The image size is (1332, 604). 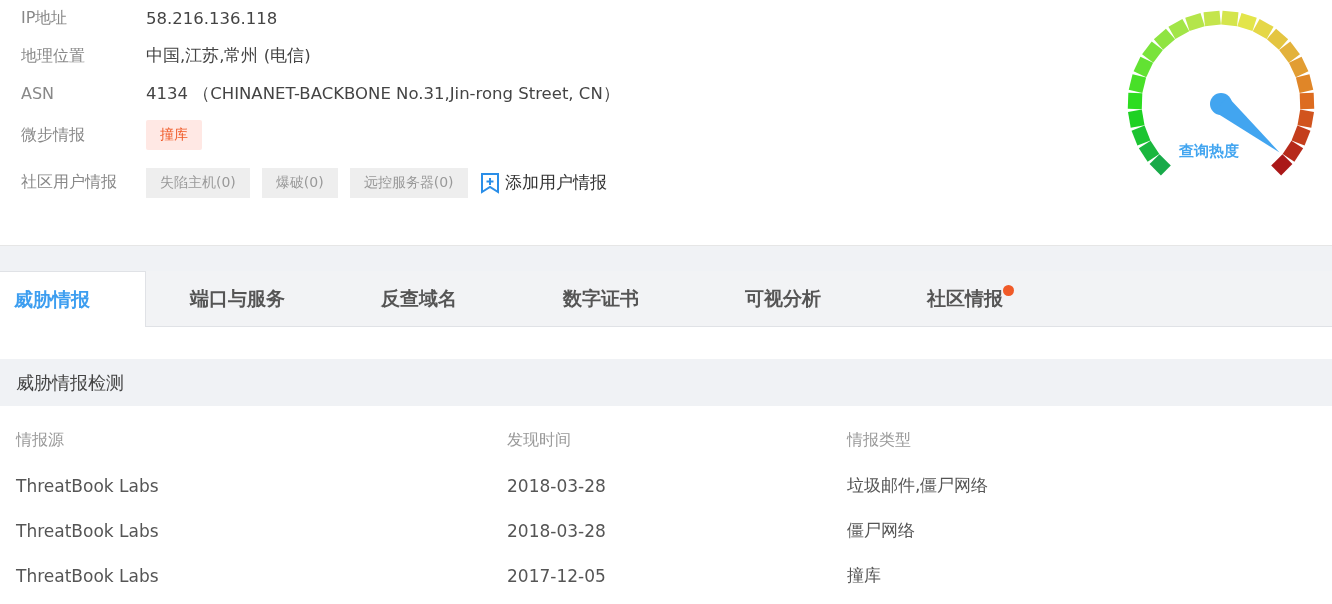 What do you see at coordinates (53, 135) in the screenshot?
I see `field-label: 微步情报` at bounding box center [53, 135].